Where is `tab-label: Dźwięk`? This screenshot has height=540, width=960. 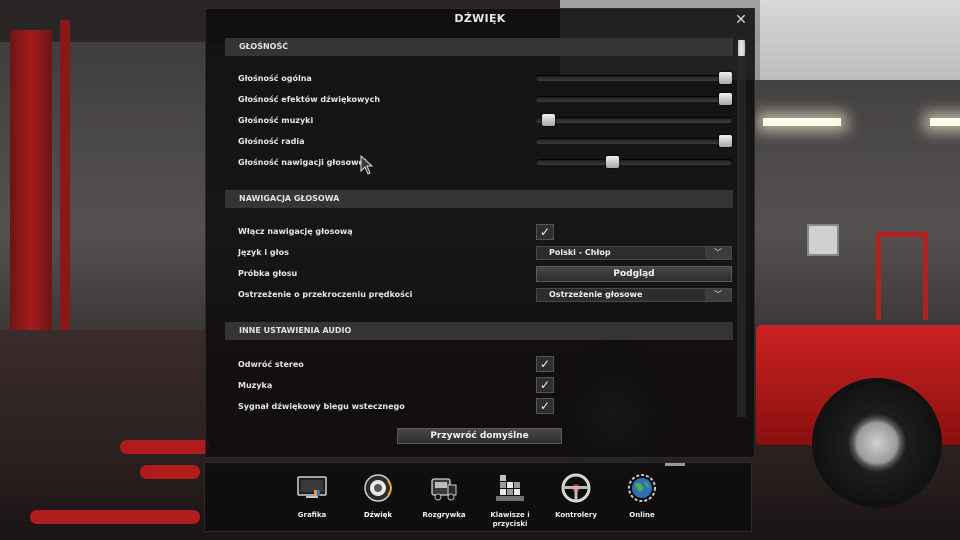 tab-label: Dźwięk is located at coordinates (378, 515).